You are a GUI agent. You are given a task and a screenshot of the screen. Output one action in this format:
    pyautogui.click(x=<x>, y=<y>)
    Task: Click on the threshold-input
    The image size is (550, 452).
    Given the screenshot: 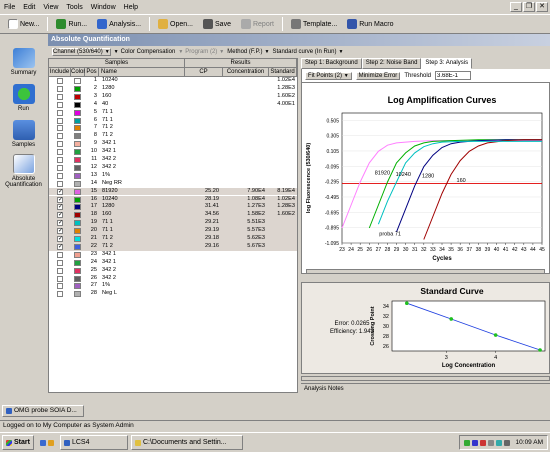 What is the action you would take?
    pyautogui.click(x=453, y=75)
    